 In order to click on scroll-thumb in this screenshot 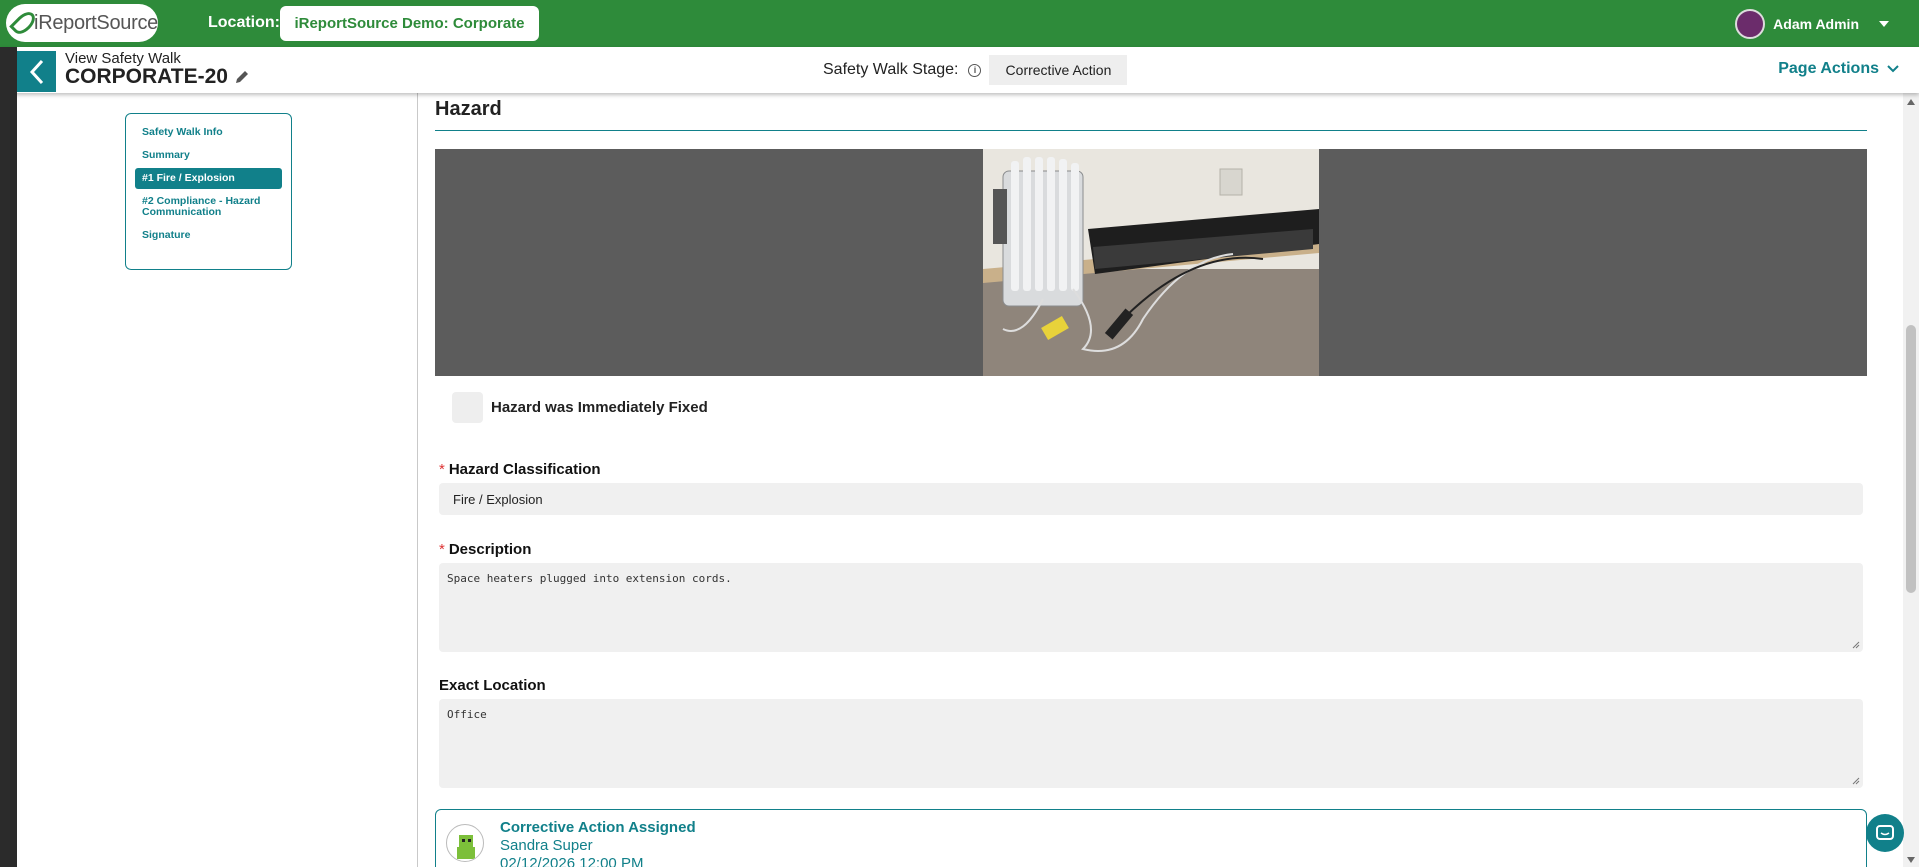, I will do `click(1911, 459)`.